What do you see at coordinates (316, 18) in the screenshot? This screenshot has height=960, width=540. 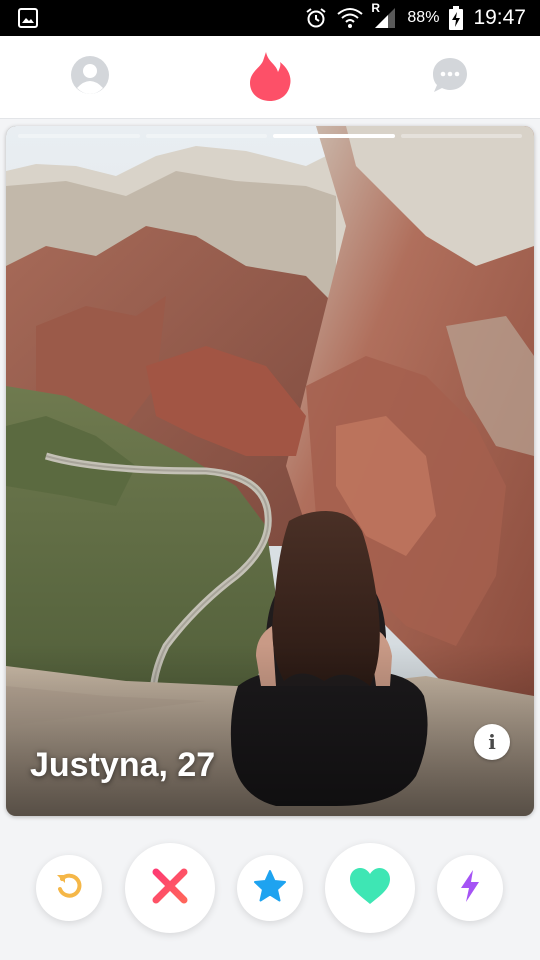 I see `alarm-icon` at bounding box center [316, 18].